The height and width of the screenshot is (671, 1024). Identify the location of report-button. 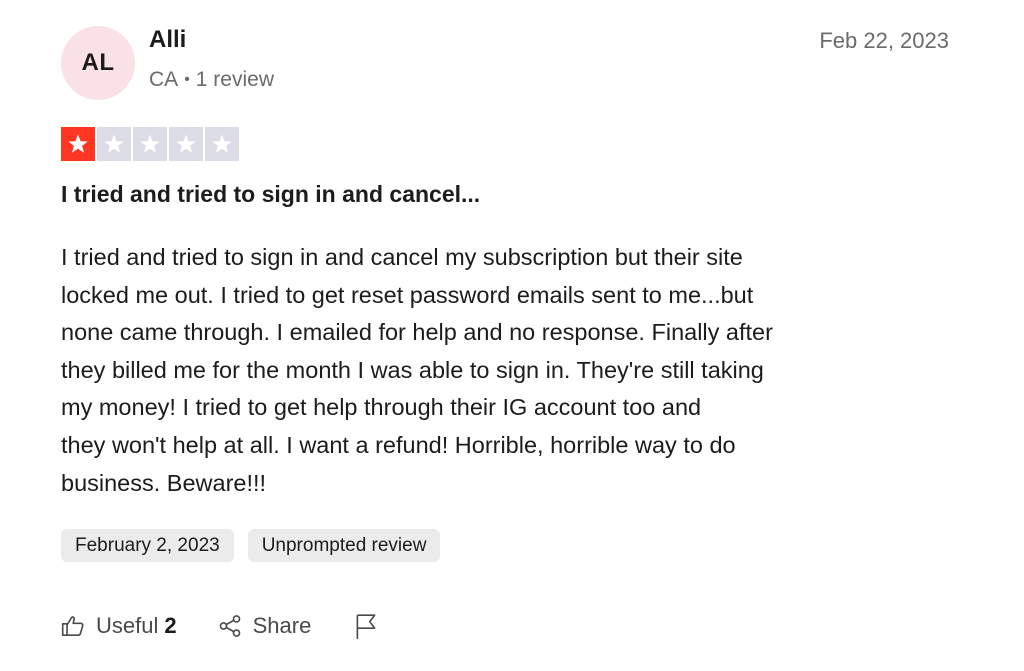
(366, 626).